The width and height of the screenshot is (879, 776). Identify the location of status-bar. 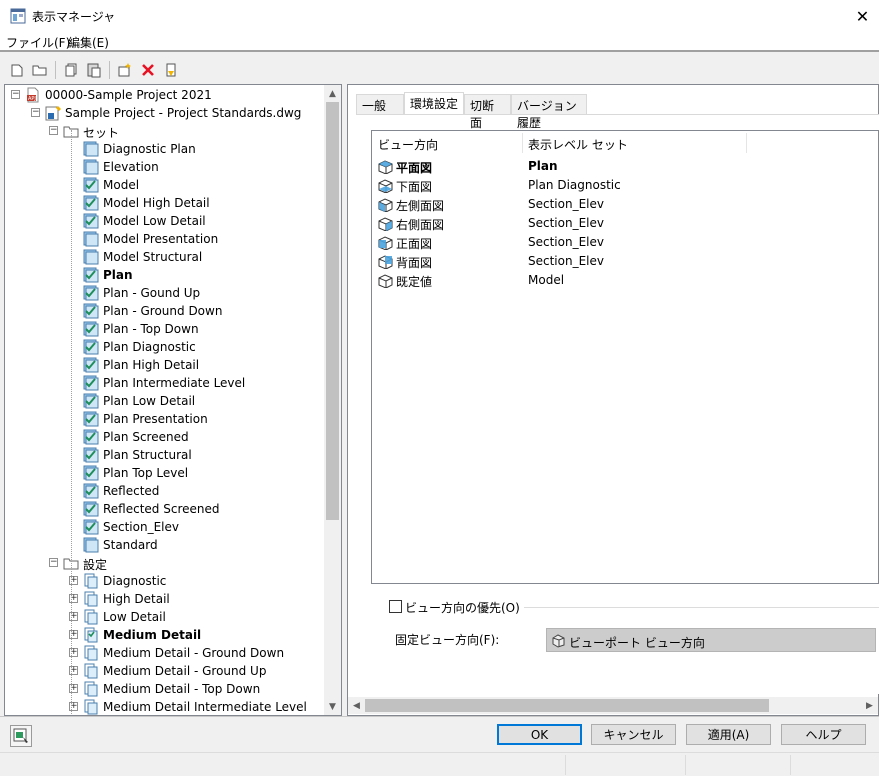
(439, 764).